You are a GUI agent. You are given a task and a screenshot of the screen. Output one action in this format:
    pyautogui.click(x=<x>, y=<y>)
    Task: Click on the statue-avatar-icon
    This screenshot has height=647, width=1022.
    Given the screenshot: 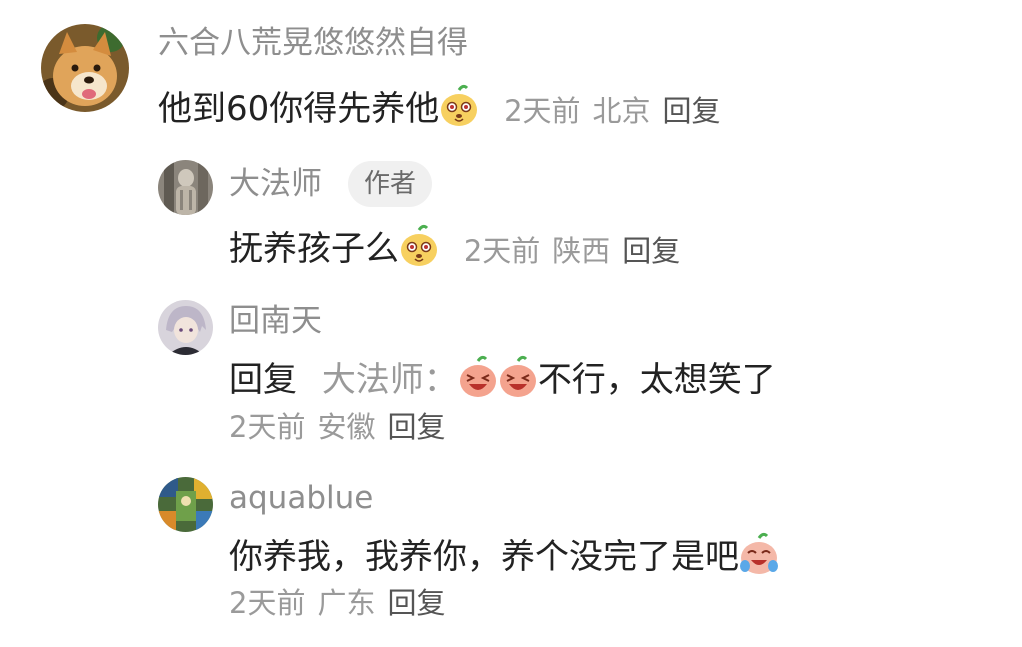 What is the action you would take?
    pyautogui.click(x=185, y=187)
    